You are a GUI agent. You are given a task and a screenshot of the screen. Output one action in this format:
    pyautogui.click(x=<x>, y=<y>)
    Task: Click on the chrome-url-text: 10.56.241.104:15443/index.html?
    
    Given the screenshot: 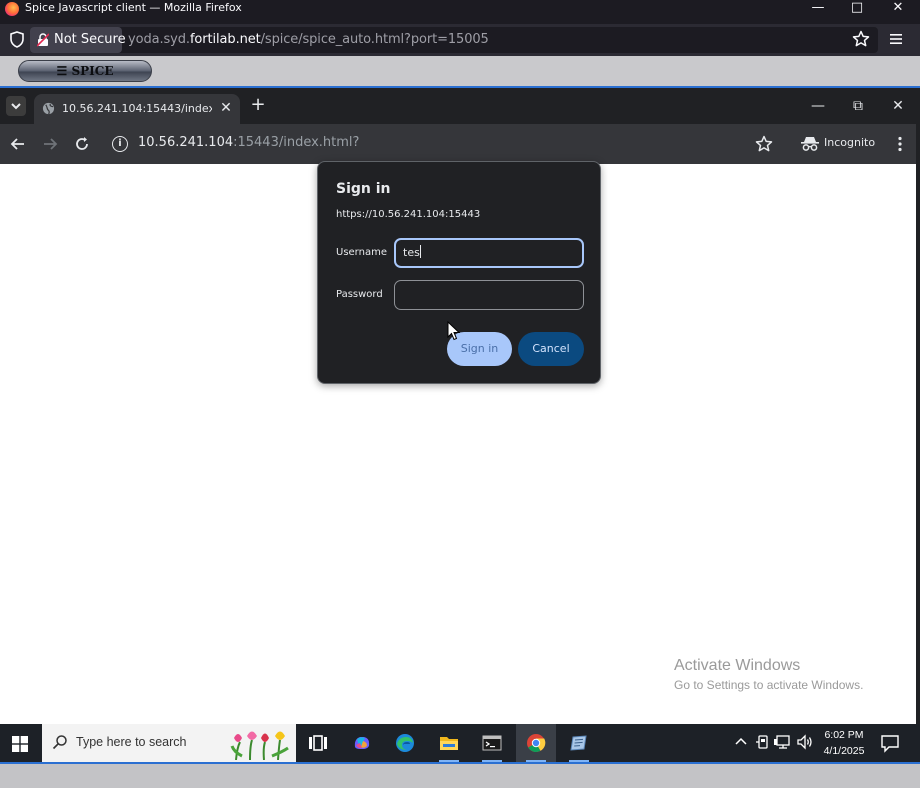 What is the action you would take?
    pyautogui.click(x=248, y=142)
    